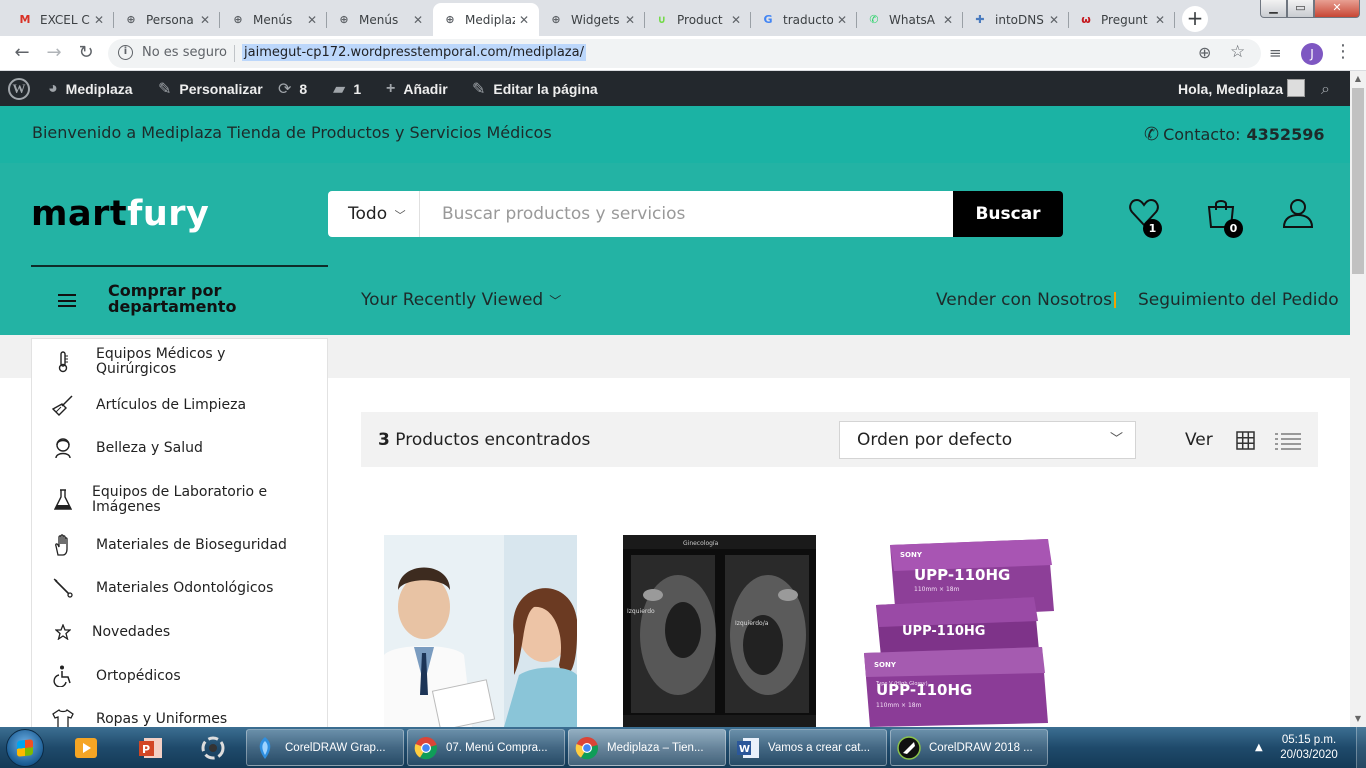  Describe the element at coordinates (125, 52) in the screenshot. I see `info-icon: i` at that location.